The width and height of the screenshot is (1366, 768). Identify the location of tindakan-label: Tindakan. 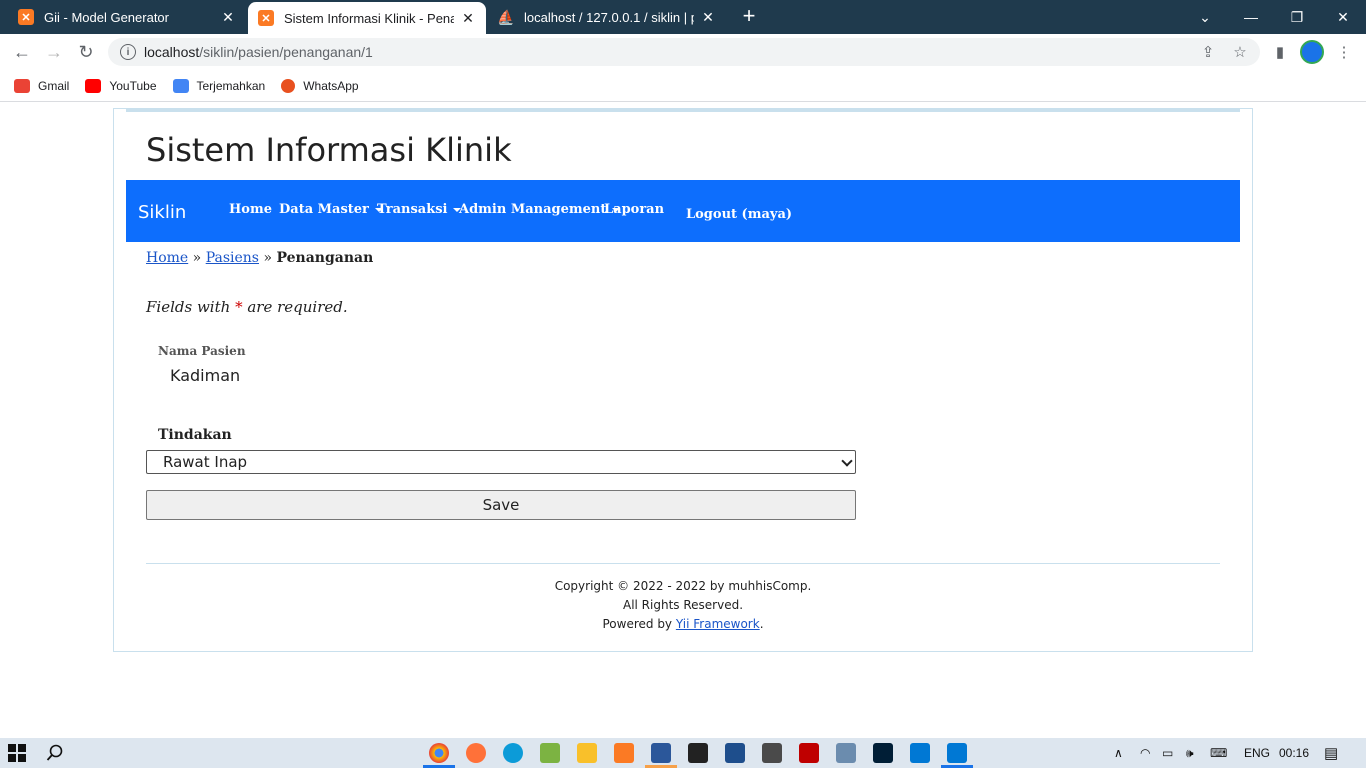
(195, 435).